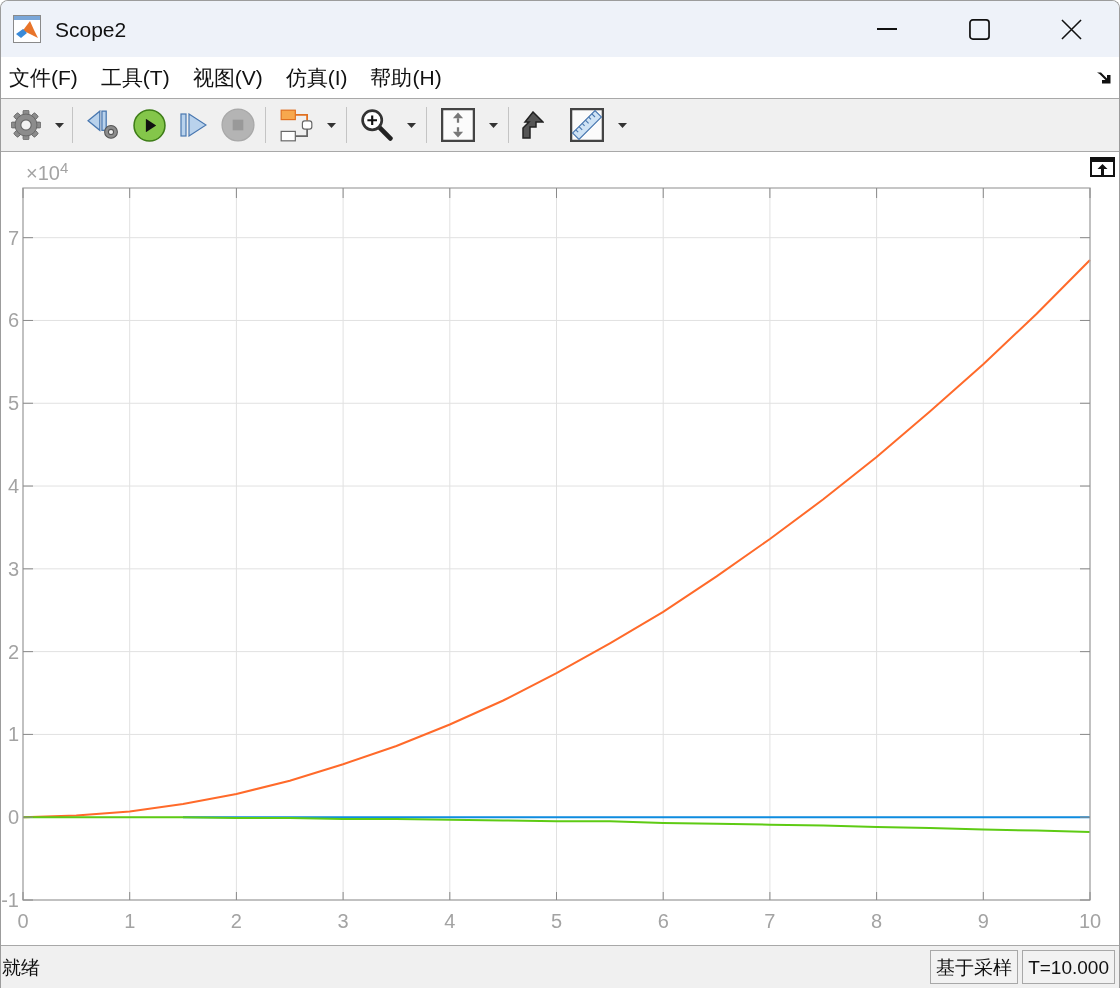  Describe the element at coordinates (47, 173) in the screenshot. I see `axis-multiplier: ×10$^{4}$` at that location.